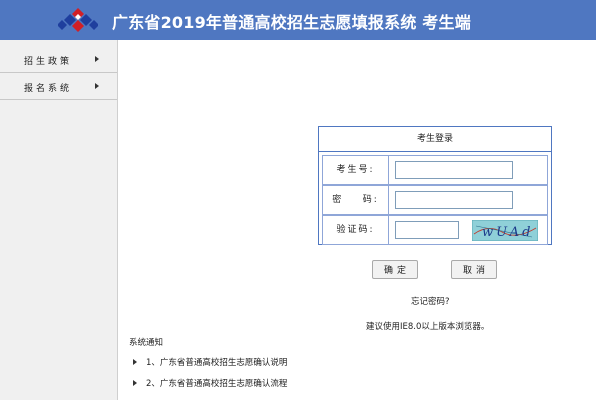 This screenshot has height=400, width=596. Describe the element at coordinates (435, 139) in the screenshot. I see `login-heading: 考生登录` at that location.